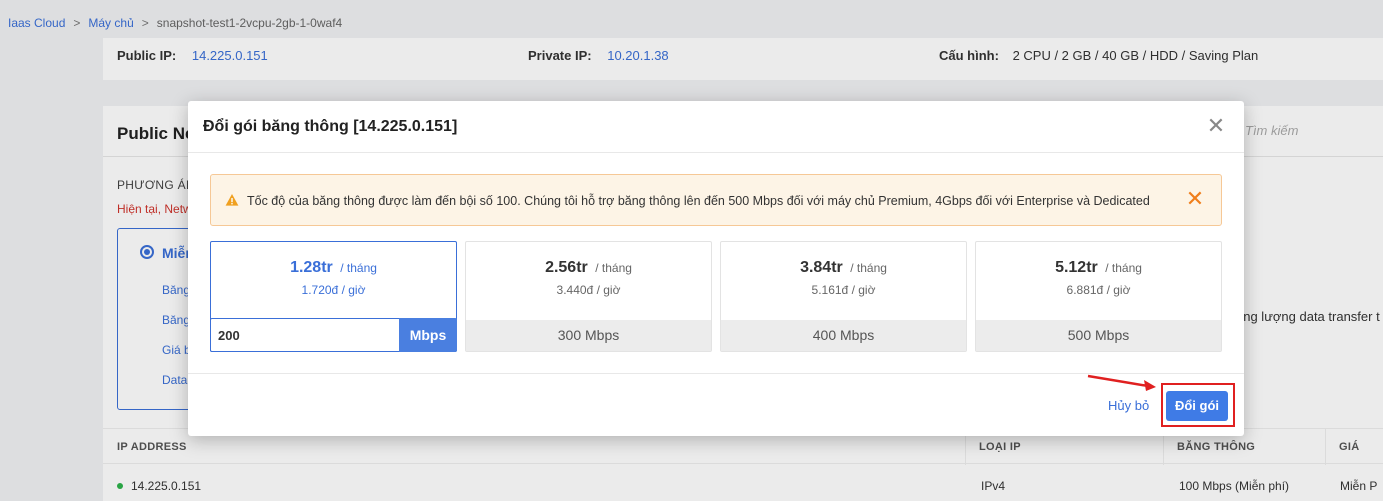  I want to click on close-icon: ✕, so click(1216, 127).